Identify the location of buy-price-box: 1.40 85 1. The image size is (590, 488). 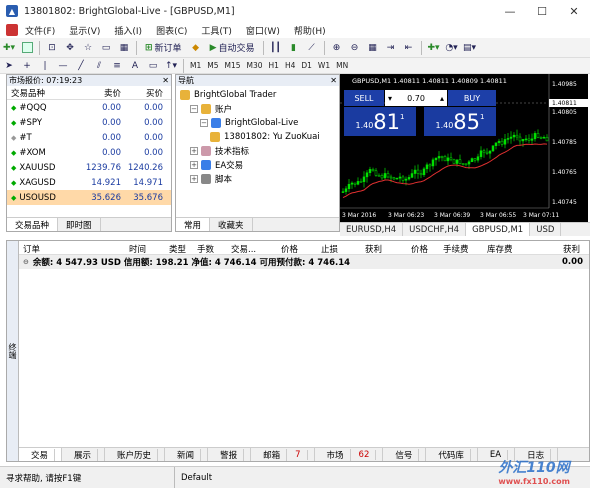
(460, 121).